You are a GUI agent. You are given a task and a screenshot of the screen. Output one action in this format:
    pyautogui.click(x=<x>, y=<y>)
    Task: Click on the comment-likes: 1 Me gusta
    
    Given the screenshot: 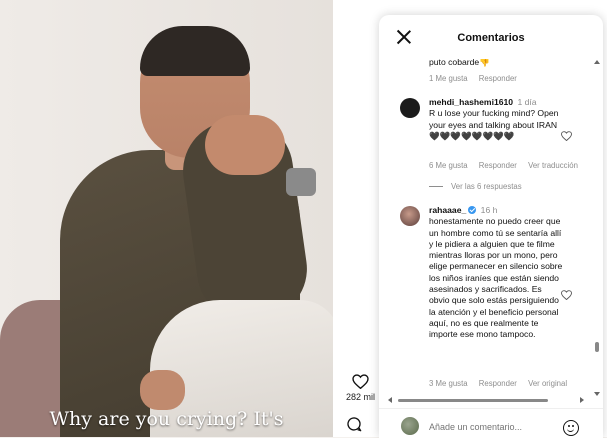 What is the action you would take?
    pyautogui.click(x=448, y=78)
    